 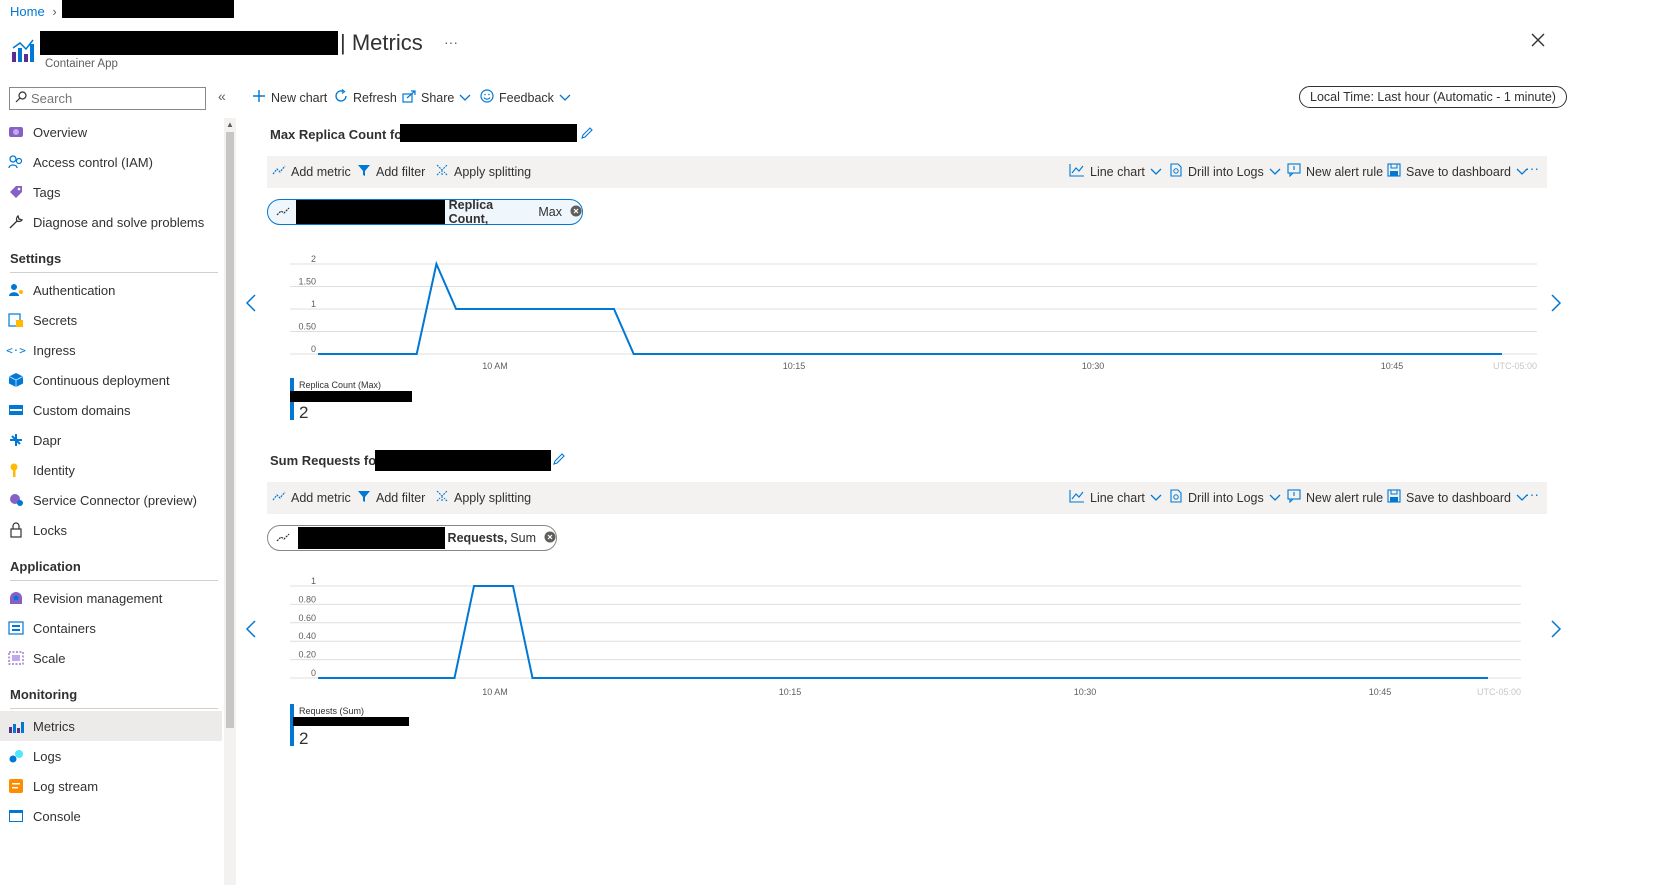 What do you see at coordinates (16, 756) in the screenshot?
I see `logs-icon` at bounding box center [16, 756].